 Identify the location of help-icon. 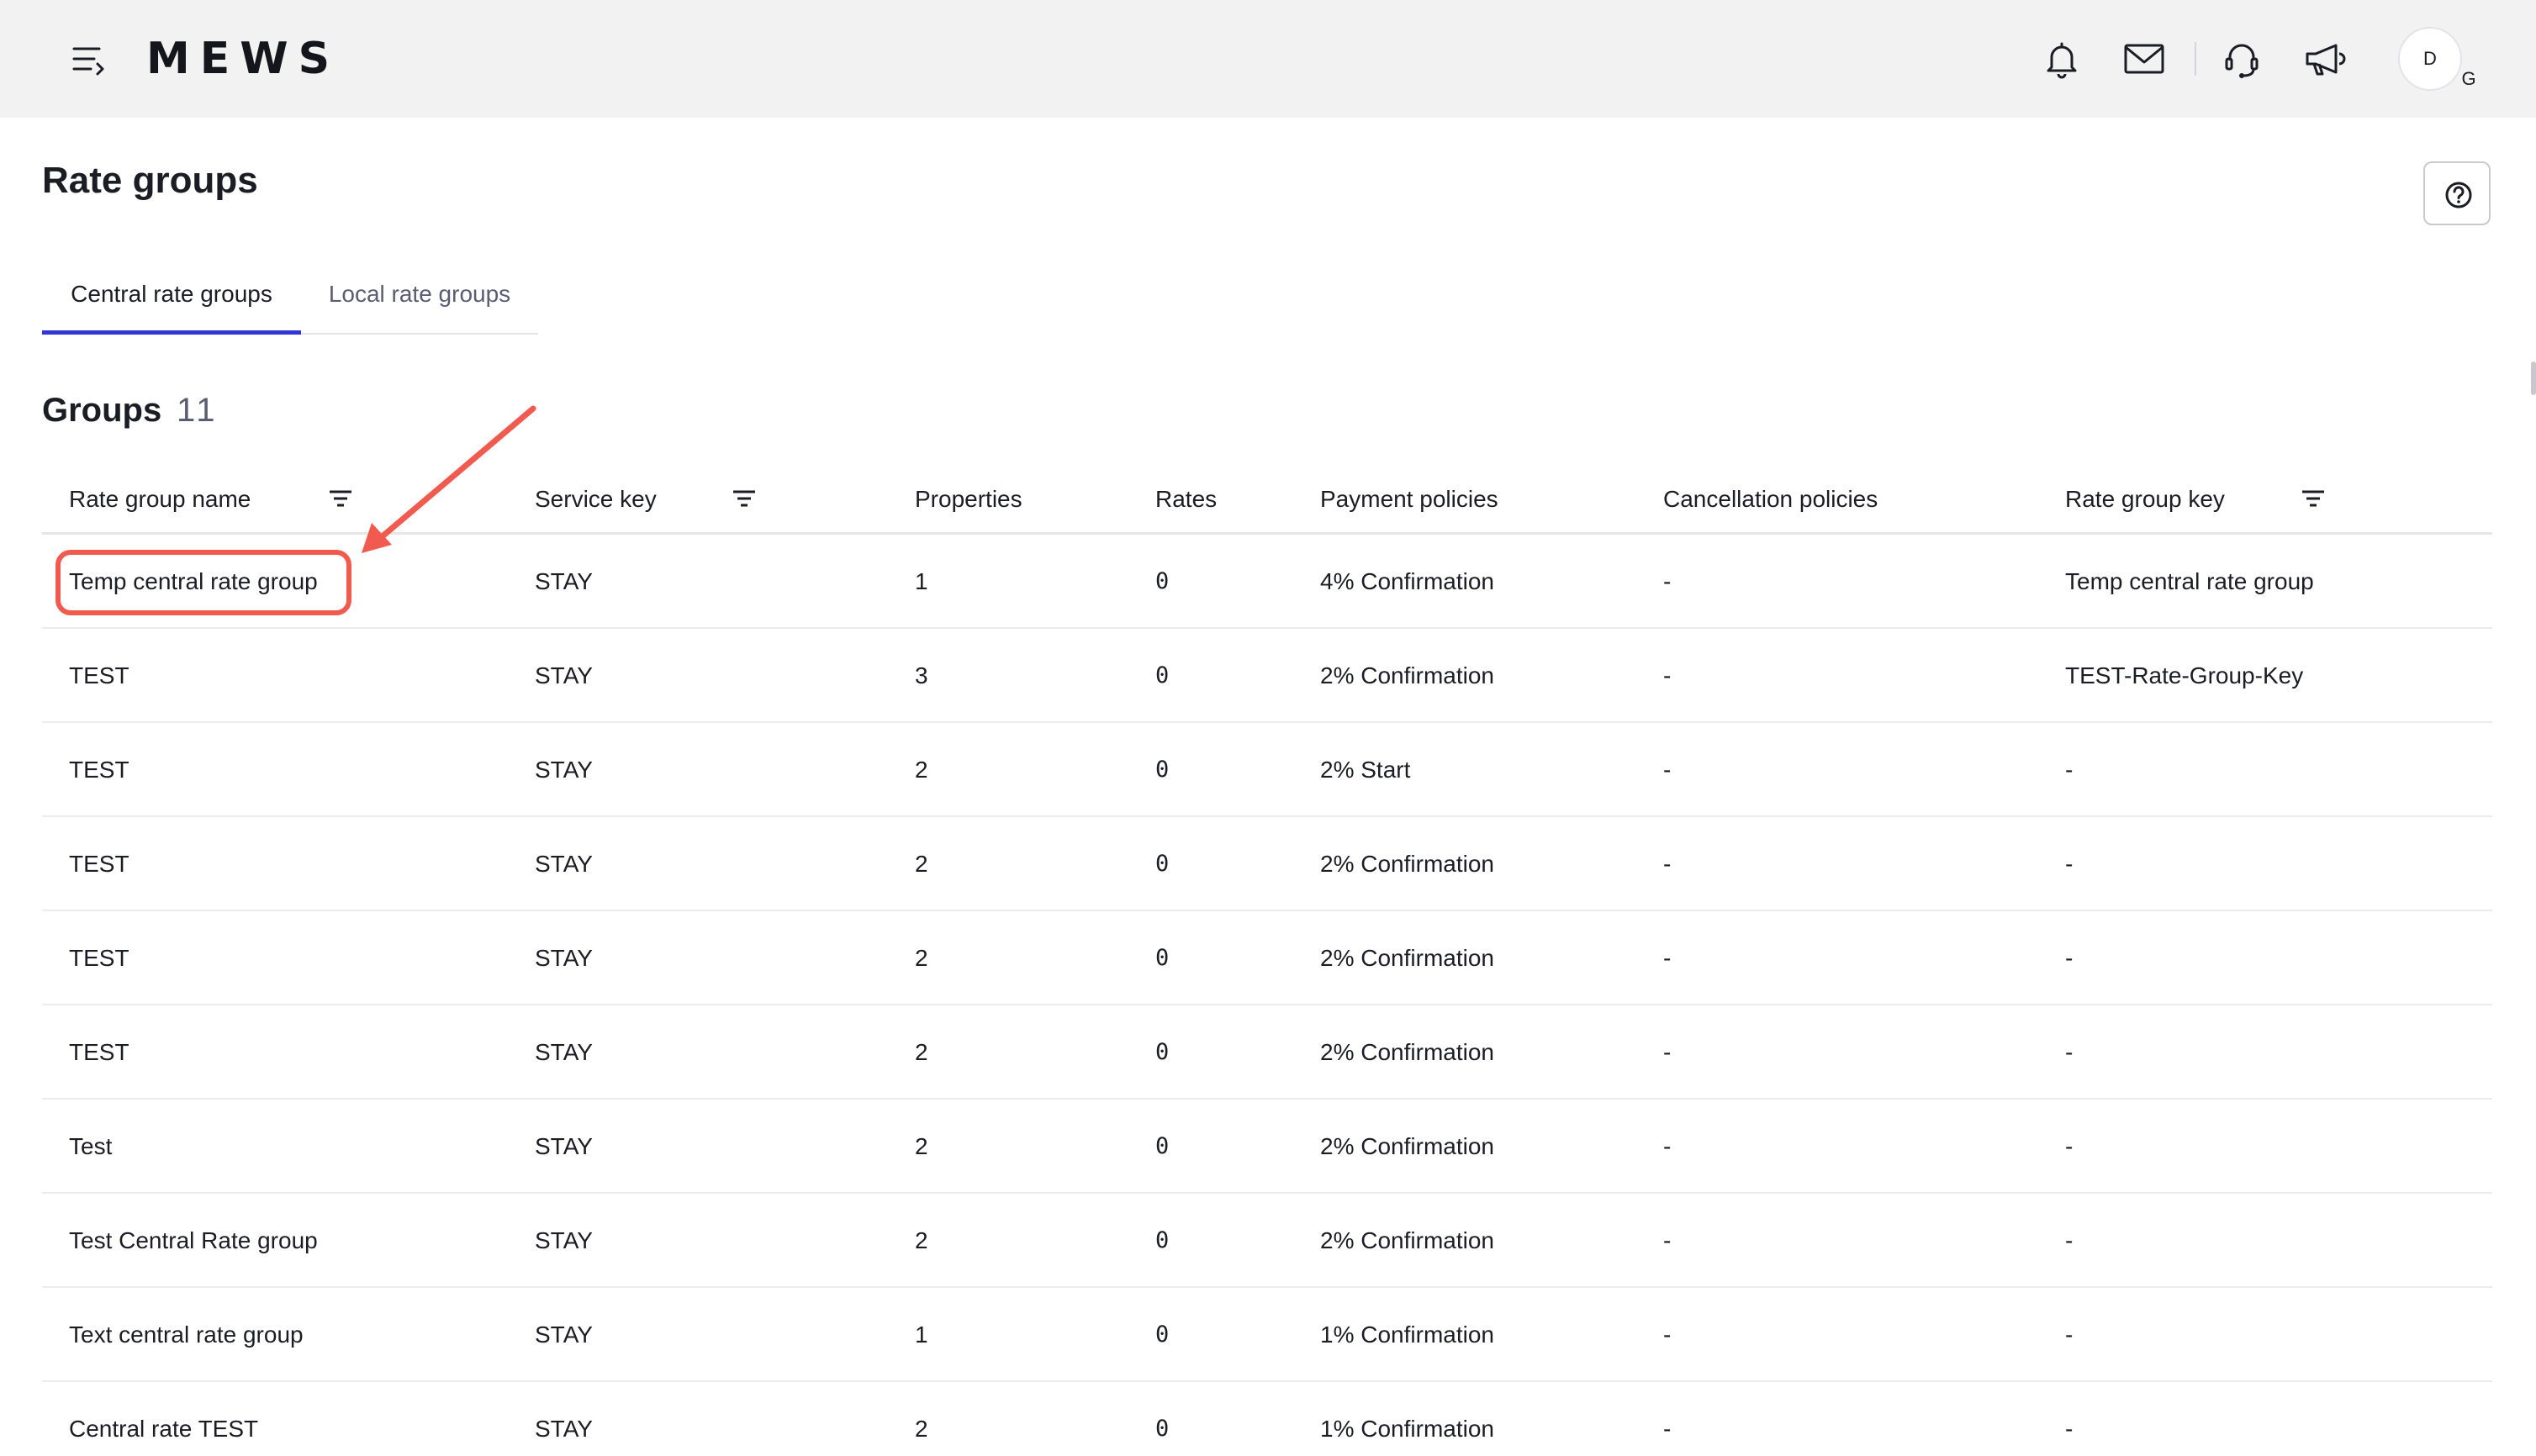
(2458, 195).